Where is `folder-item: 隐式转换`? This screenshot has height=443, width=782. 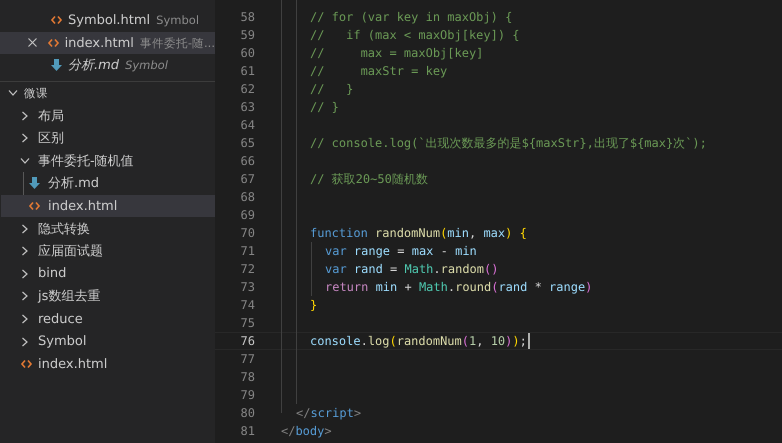 folder-item: 隐式转换 is located at coordinates (107, 228).